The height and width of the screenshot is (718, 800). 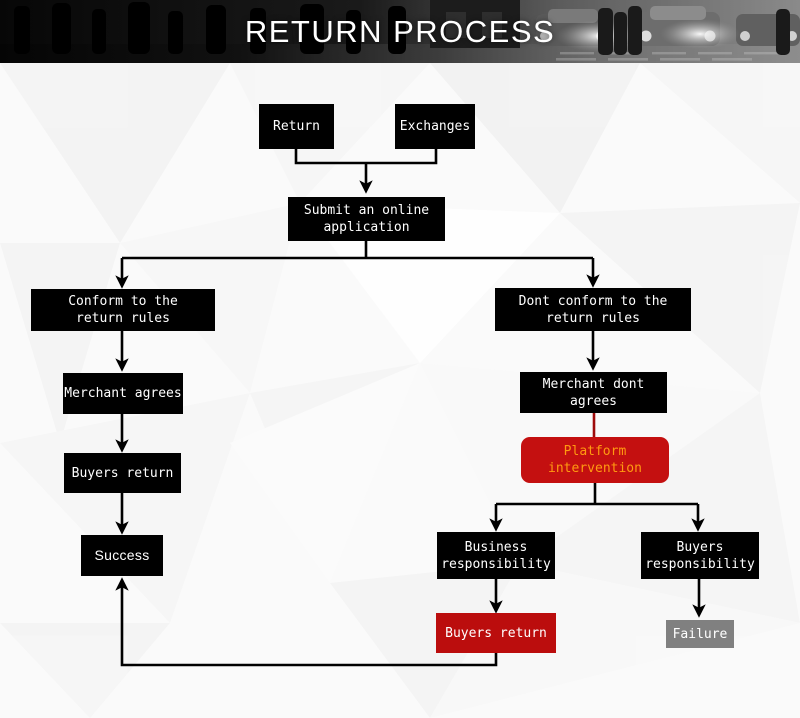 What do you see at coordinates (296, 126) in the screenshot?
I see `node-return: Return` at bounding box center [296, 126].